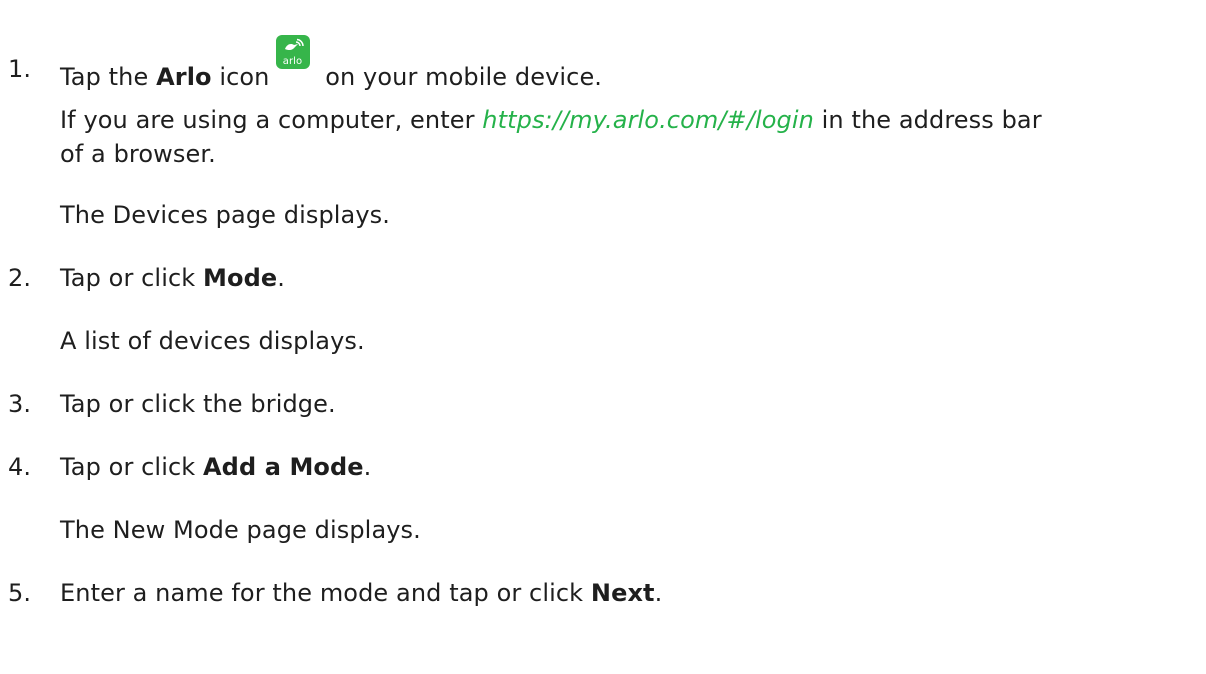 The width and height of the screenshot is (1206, 674). What do you see at coordinates (648, 120) in the screenshot?
I see `arlo-login-link: https://my.arlo.com/#/login` at bounding box center [648, 120].